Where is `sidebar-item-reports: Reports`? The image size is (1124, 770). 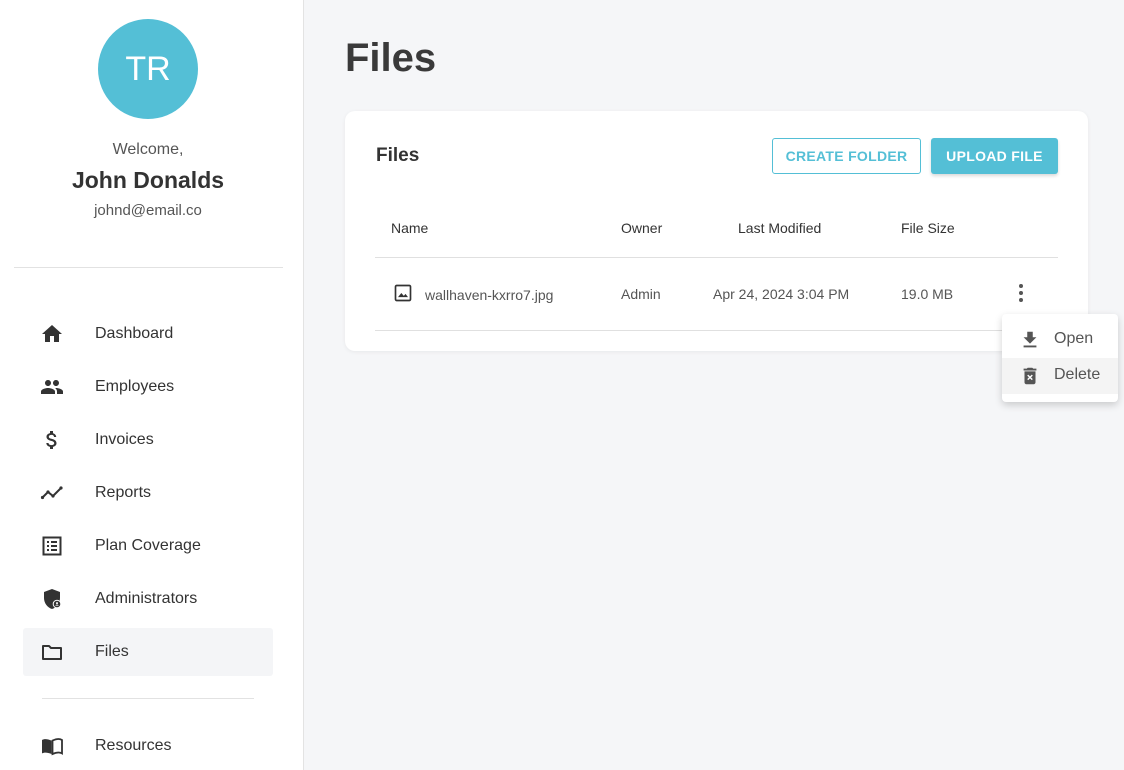
sidebar-item-reports: Reports is located at coordinates (148, 493).